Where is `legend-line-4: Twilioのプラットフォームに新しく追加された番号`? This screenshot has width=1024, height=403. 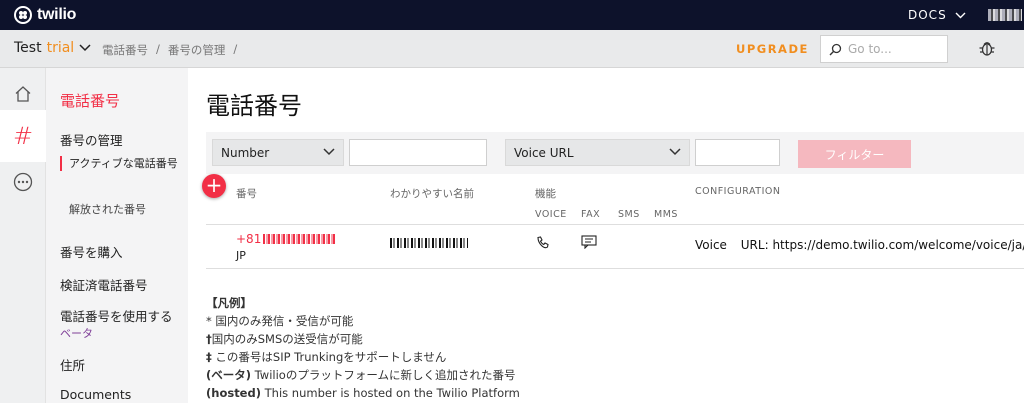
legend-line-4: Twilioのプラットフォームに新しく追加された番号 is located at coordinates (385, 375).